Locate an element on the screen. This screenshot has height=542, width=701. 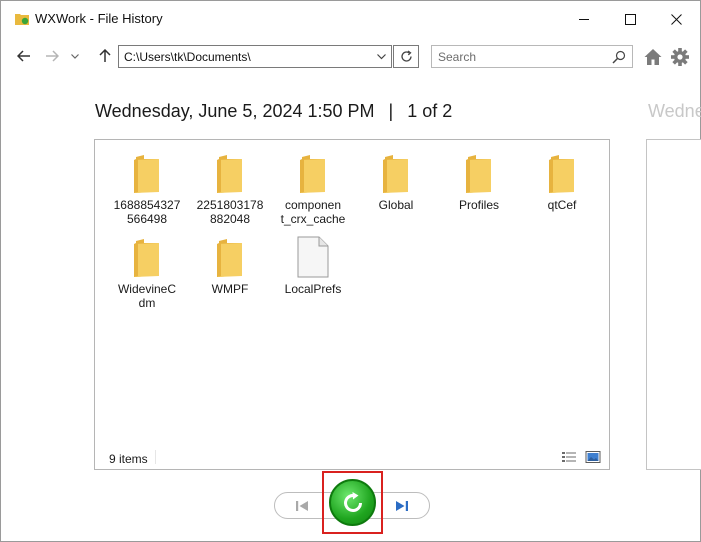
close-button is located at coordinates (676, 19).